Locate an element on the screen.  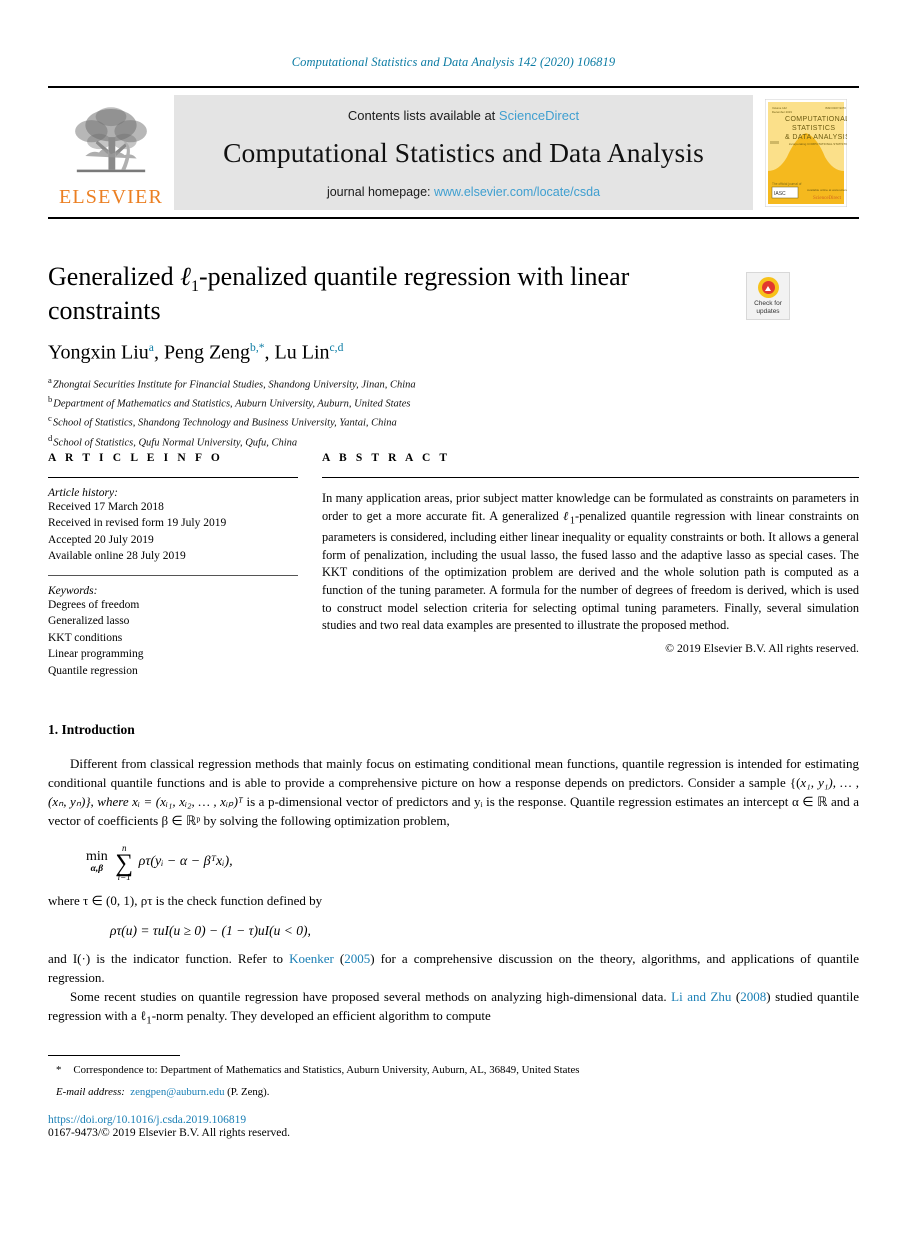
homepage-prefix: journal homepage: is located at coordinates (380, 192).